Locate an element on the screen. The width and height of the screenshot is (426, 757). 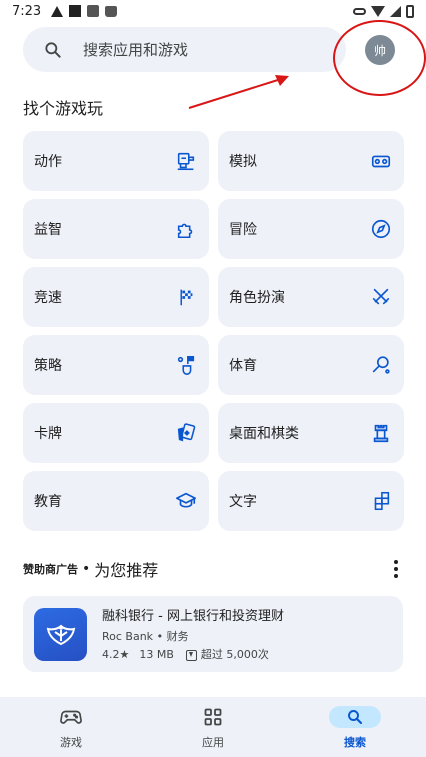
graduation-cap-icon is located at coordinates (186, 501).